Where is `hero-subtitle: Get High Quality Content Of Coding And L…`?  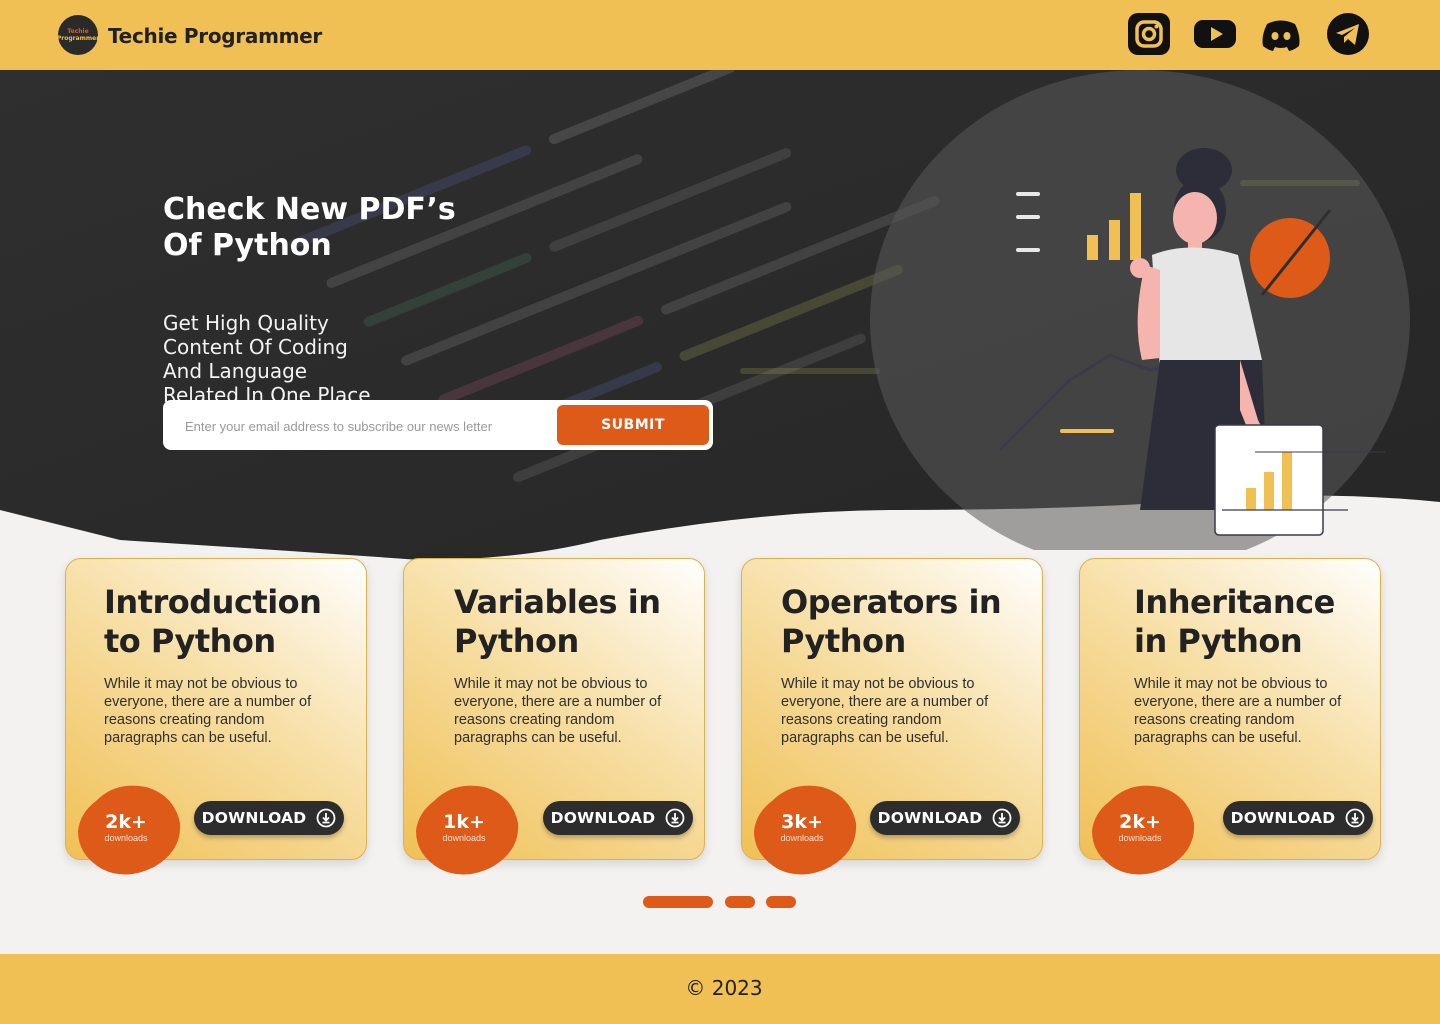
hero-subtitle: Get High Quality Content Of Coding And L… is located at coordinates (293, 359).